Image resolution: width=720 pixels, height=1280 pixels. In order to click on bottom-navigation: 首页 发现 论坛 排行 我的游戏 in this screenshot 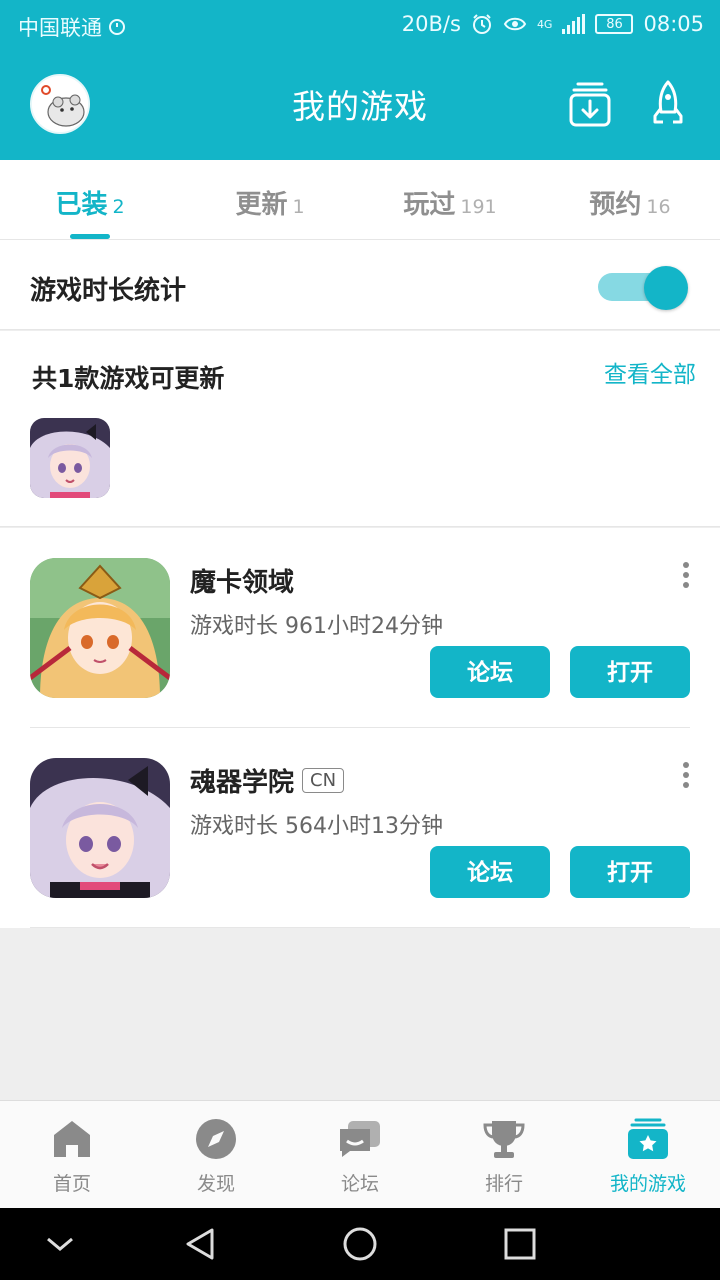, I will do `click(360, 1154)`.